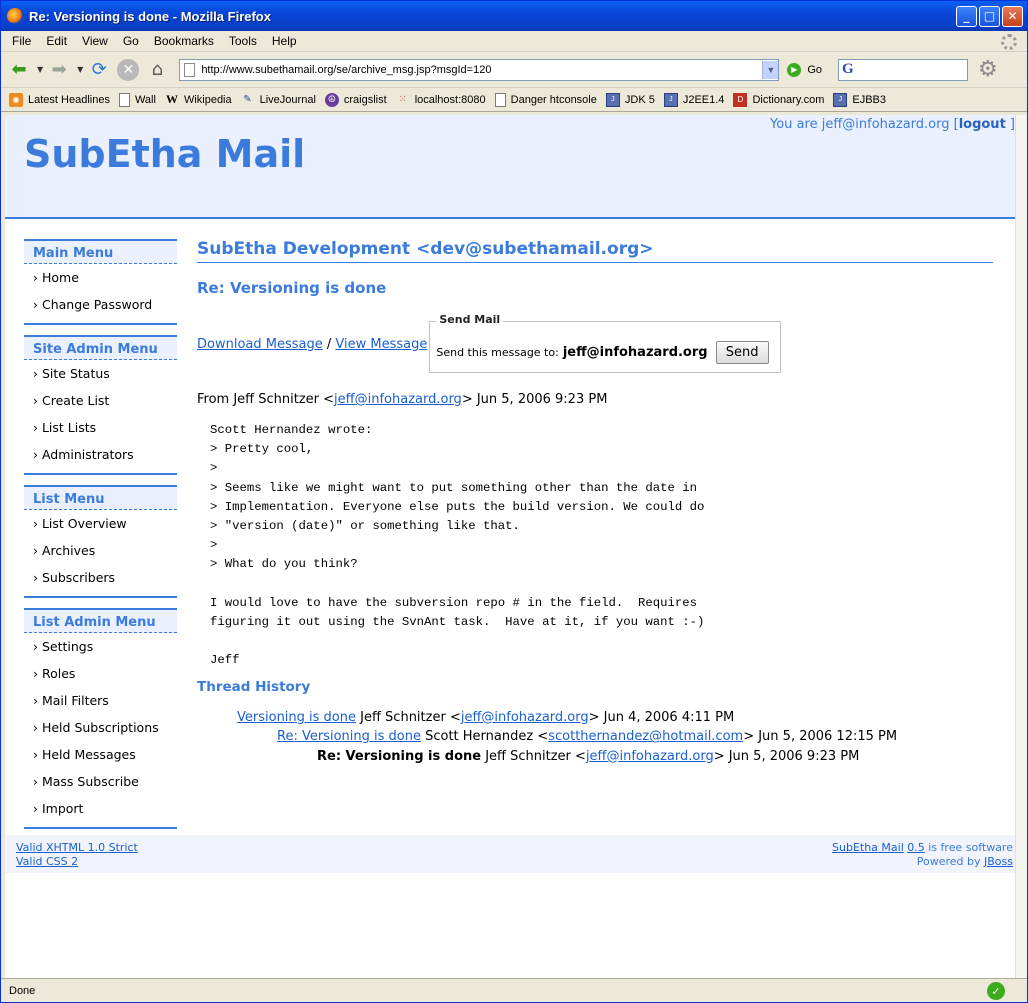  I want to click on bookmark-label: localhost:8080, so click(450, 99).